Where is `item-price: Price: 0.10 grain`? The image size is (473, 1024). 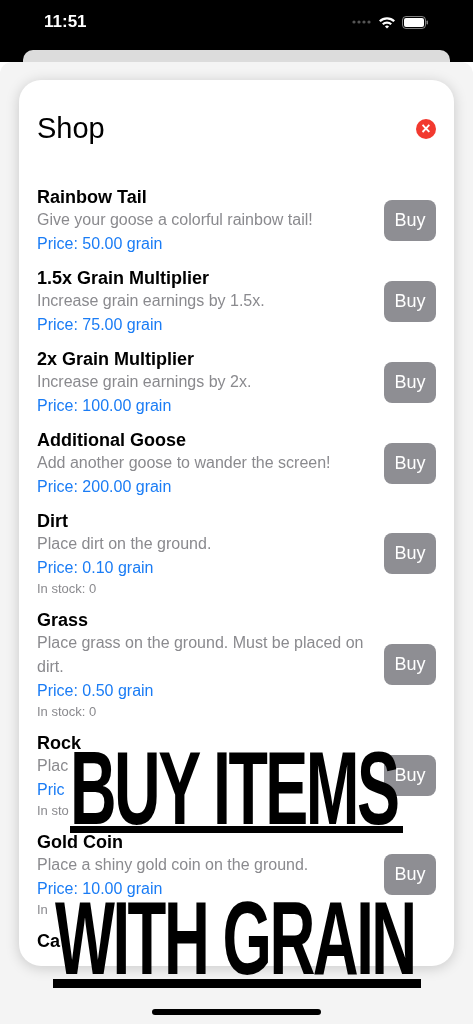
item-price: Price: 0.10 grain is located at coordinates (95, 568).